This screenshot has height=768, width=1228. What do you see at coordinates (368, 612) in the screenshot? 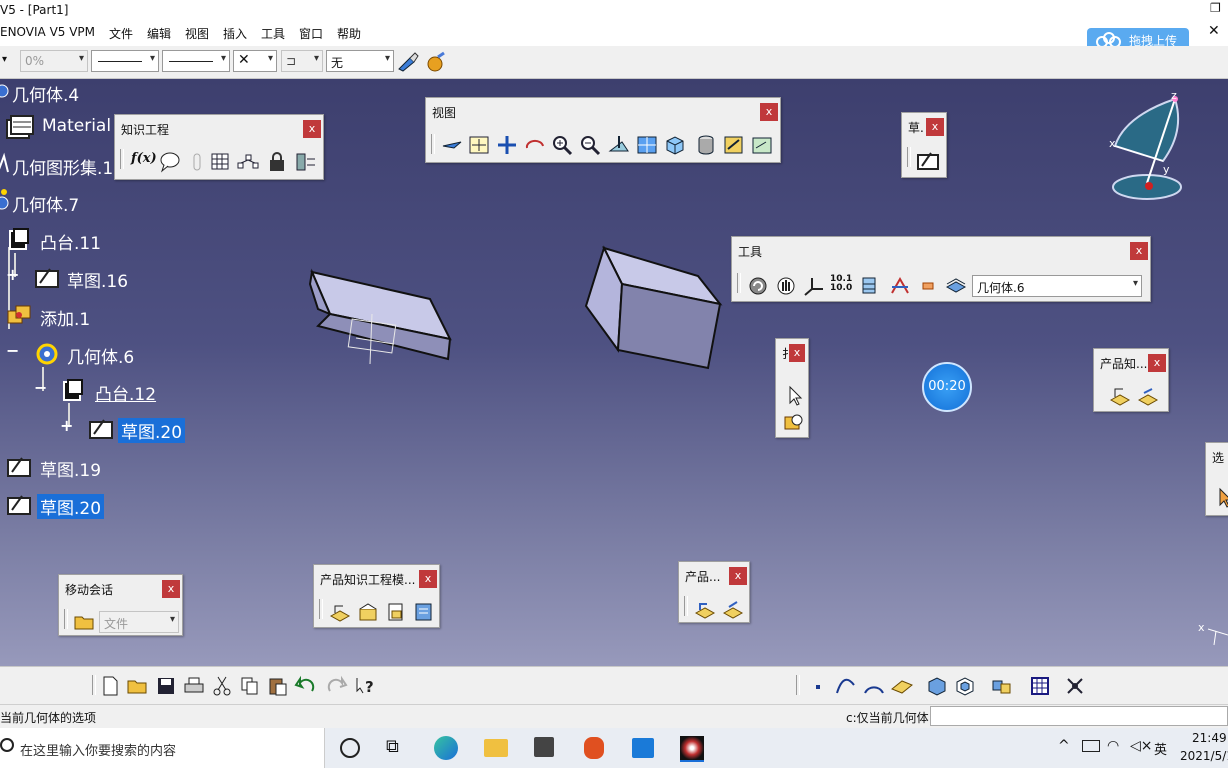
I see `user-feature-button` at bounding box center [368, 612].